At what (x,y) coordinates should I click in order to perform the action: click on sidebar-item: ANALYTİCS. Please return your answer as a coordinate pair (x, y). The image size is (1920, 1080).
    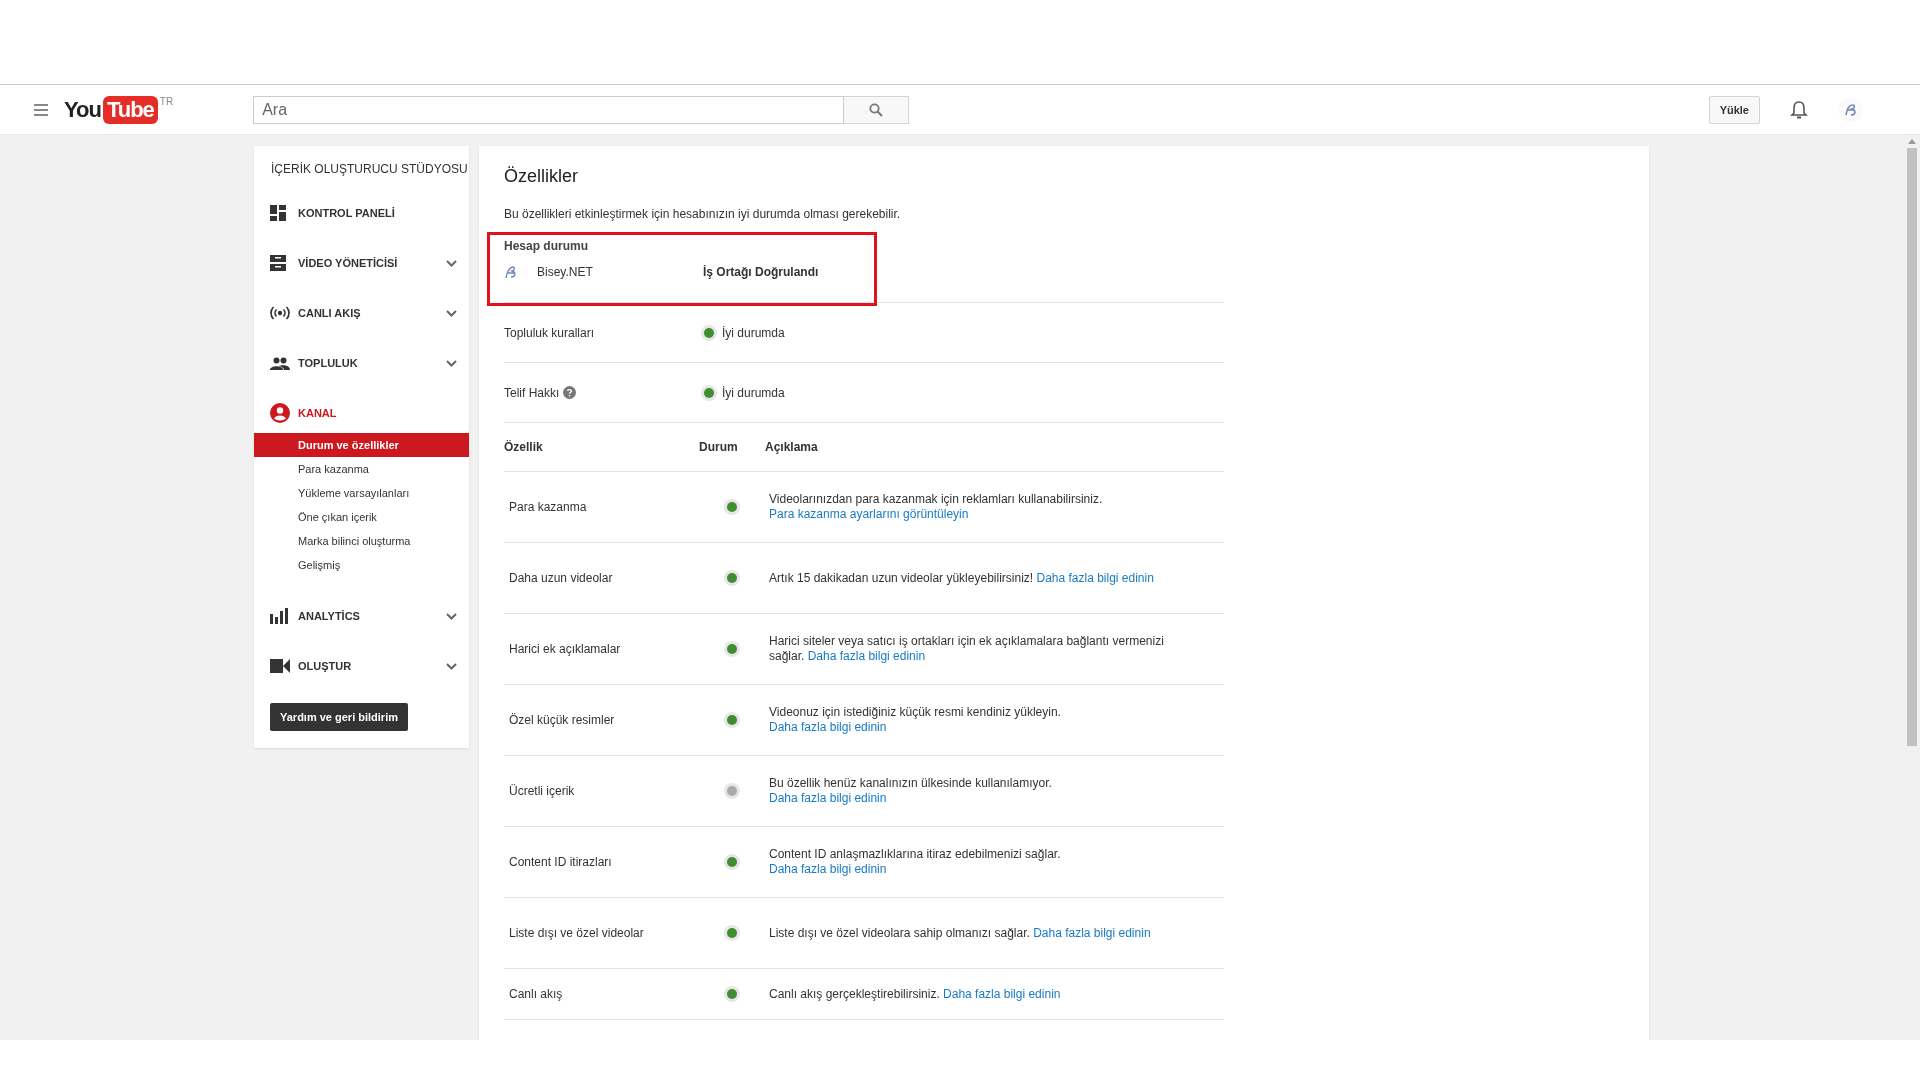
    Looking at the image, I should click on (361, 616).